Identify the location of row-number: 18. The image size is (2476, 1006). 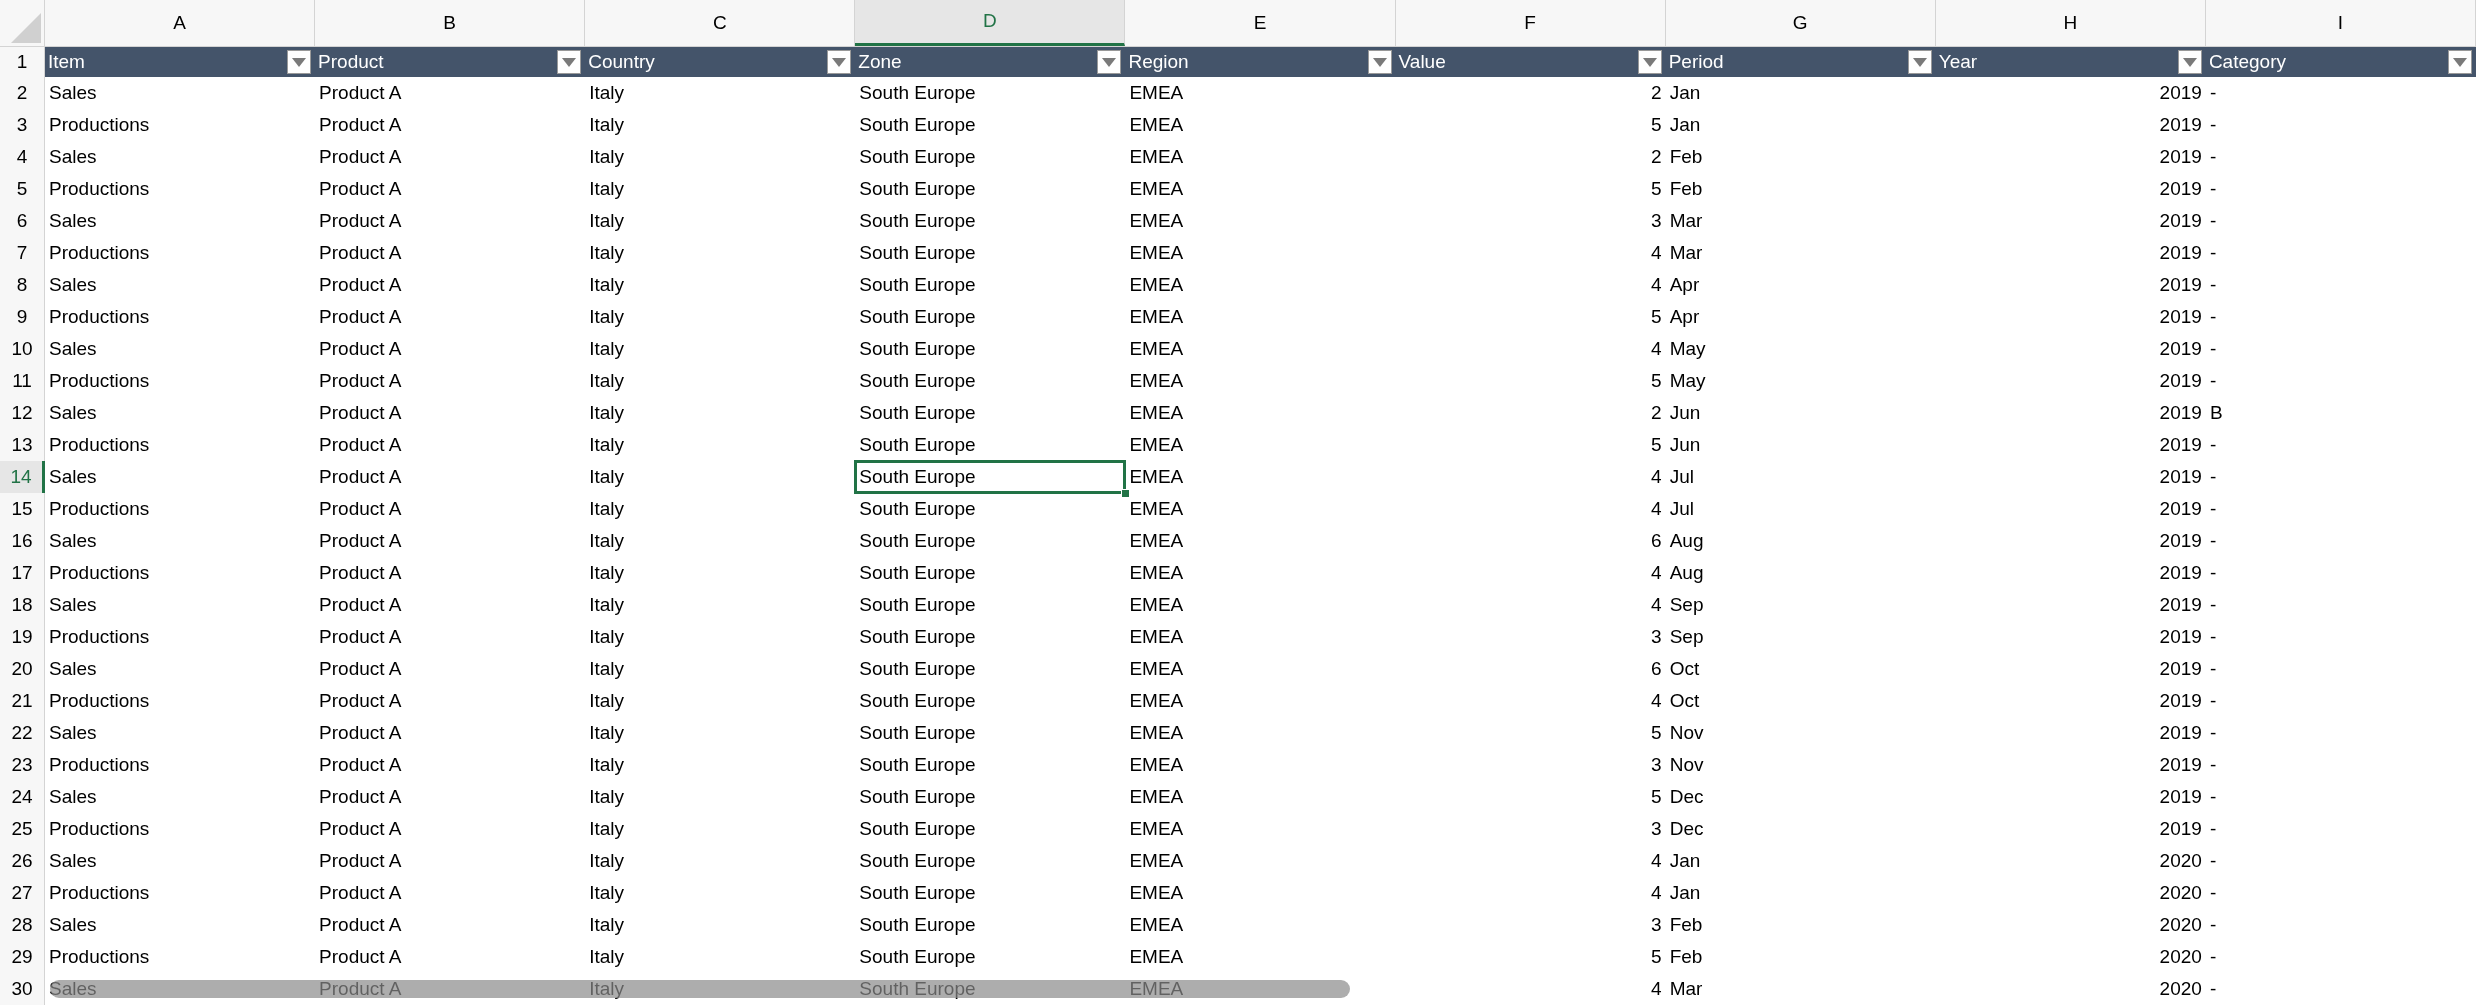
(22, 605).